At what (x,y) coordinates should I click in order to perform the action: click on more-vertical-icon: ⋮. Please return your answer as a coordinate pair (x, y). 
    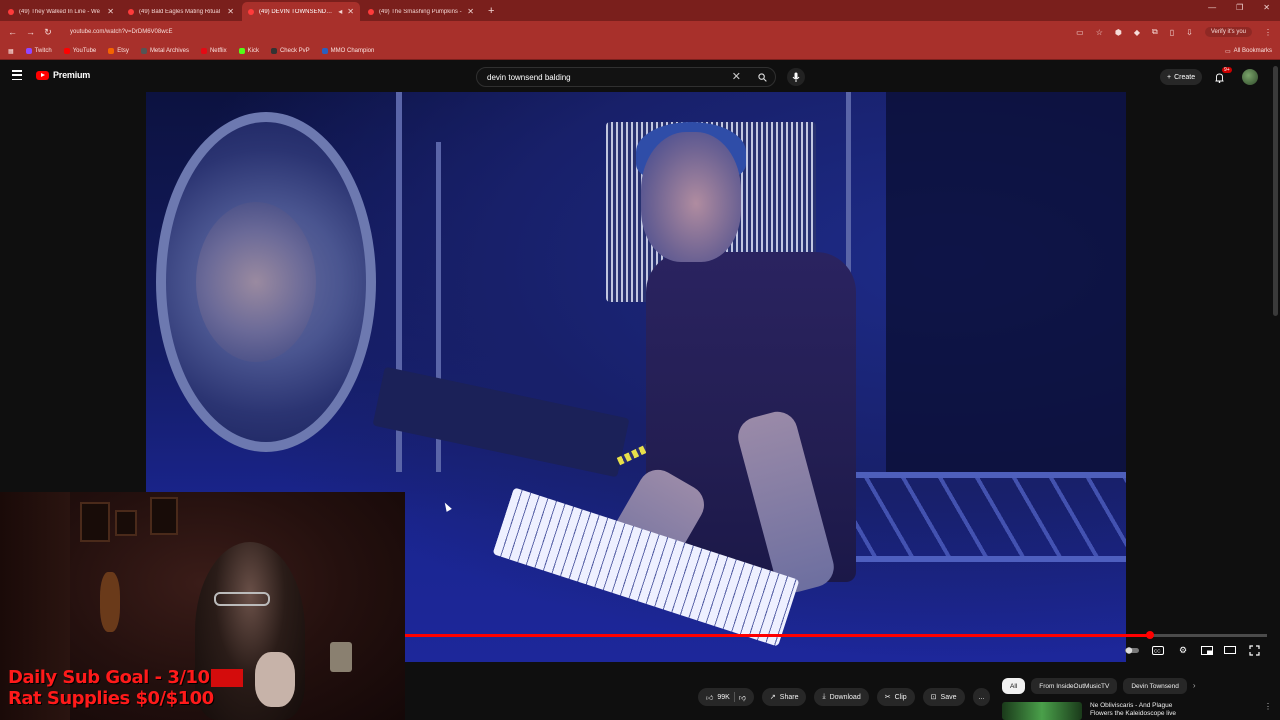
    Looking at the image, I should click on (1268, 711).